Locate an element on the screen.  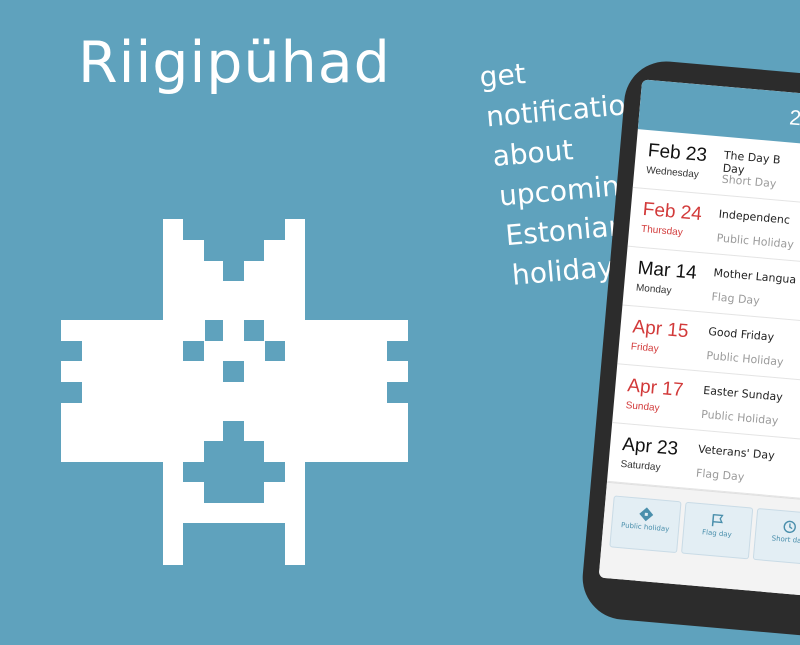
holiday-weekday: Friday is located at coordinates (645, 348).